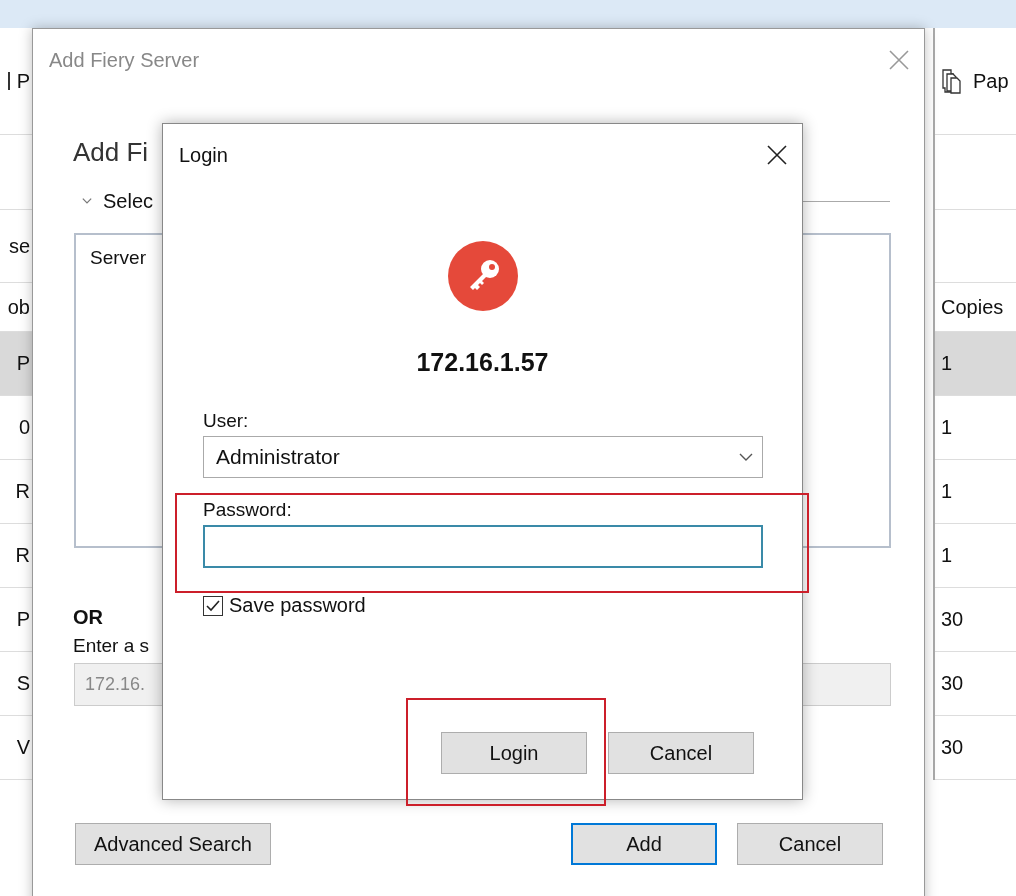  I want to click on table-cell: S, so click(23, 683).